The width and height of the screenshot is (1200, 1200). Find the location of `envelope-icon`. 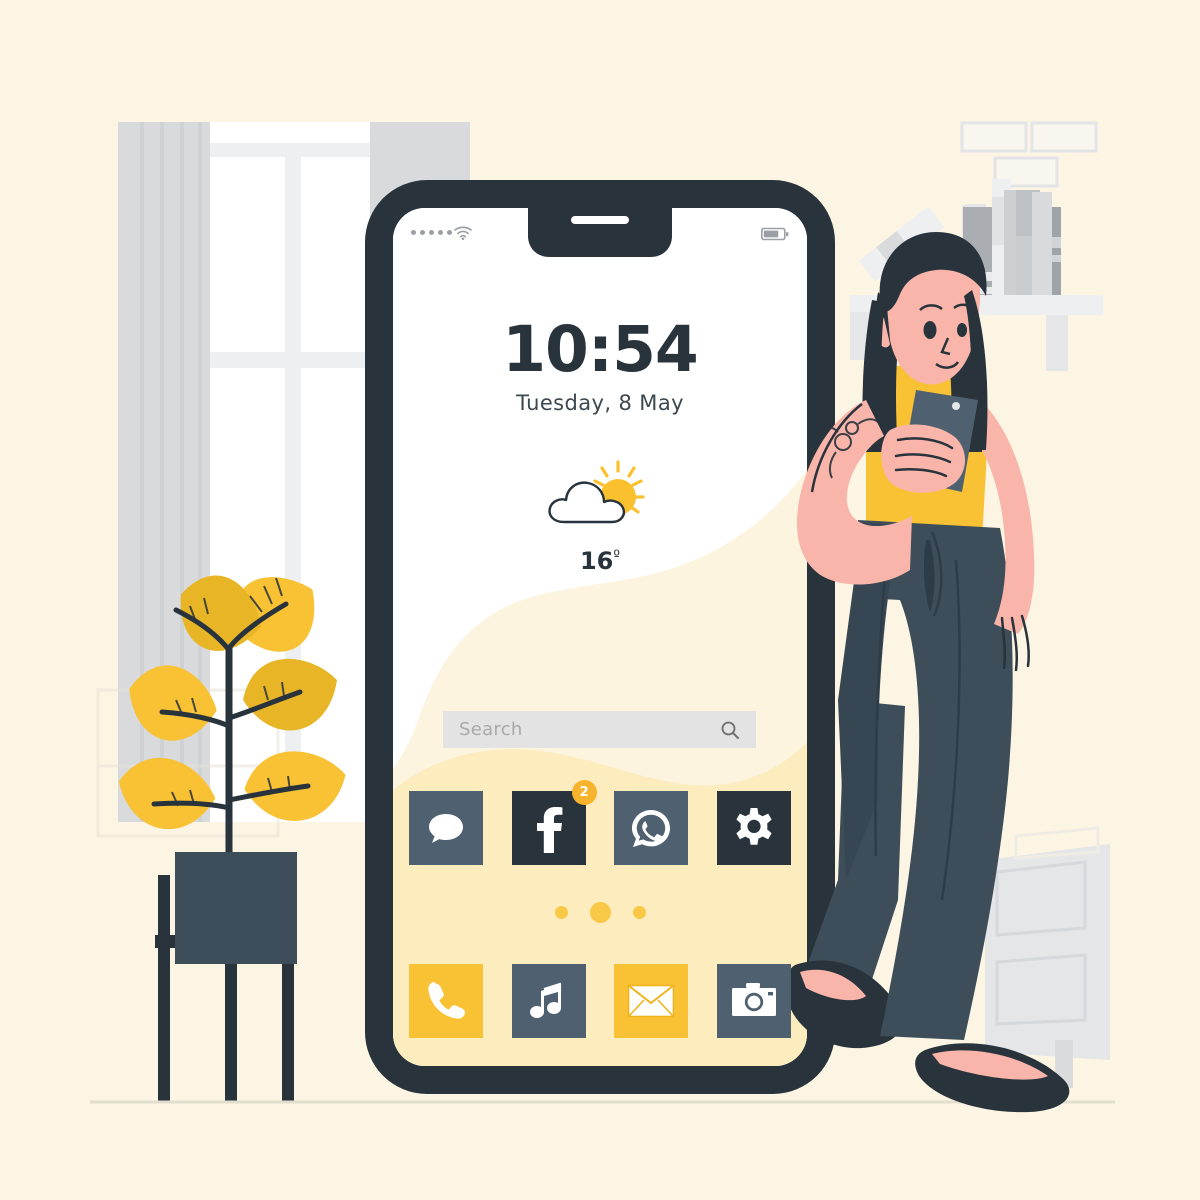

envelope-icon is located at coordinates (651, 1001).